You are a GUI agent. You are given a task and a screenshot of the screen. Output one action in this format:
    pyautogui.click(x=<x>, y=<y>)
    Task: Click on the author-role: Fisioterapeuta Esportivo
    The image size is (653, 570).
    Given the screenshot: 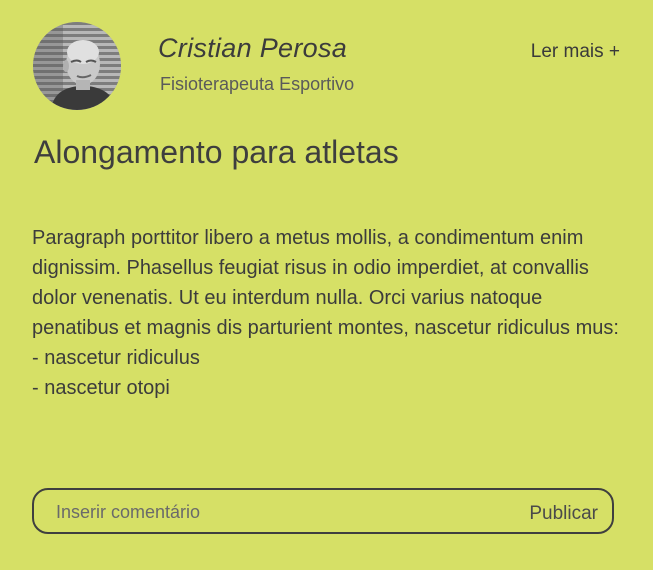 What is the action you would take?
    pyautogui.click(x=257, y=84)
    